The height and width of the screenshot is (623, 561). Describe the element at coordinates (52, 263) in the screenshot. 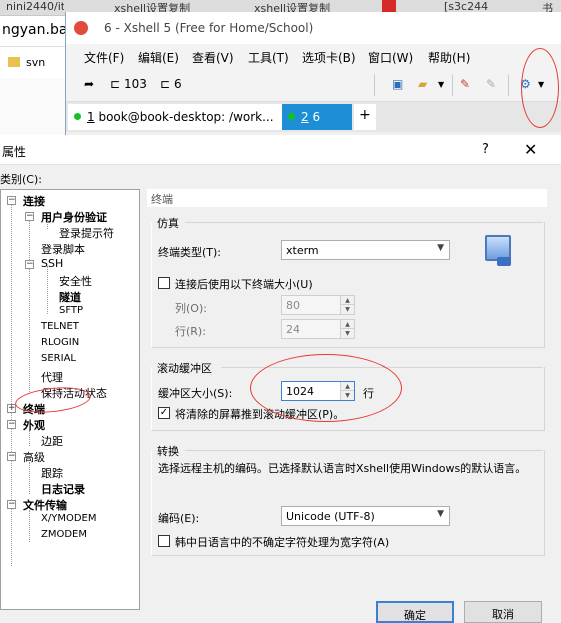

I see `tree-item-ssh: SSH` at that location.